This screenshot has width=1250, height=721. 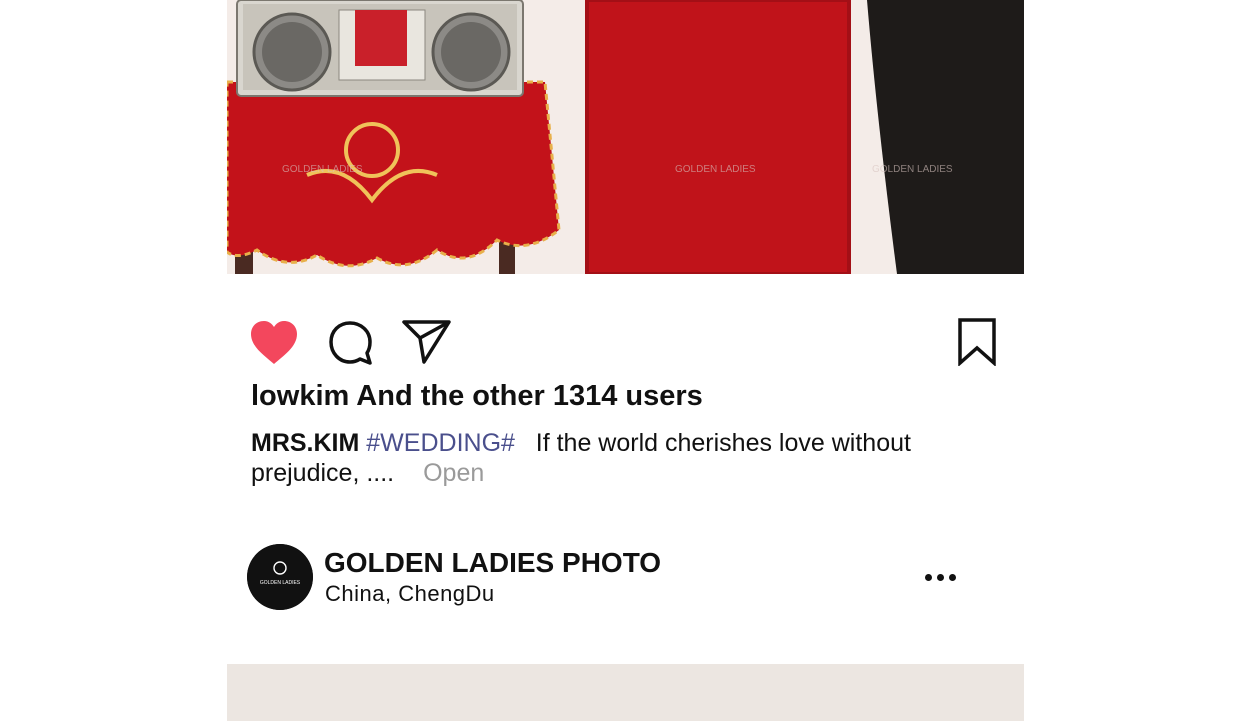 I want to click on next-post-image, so click(x=625, y=692).